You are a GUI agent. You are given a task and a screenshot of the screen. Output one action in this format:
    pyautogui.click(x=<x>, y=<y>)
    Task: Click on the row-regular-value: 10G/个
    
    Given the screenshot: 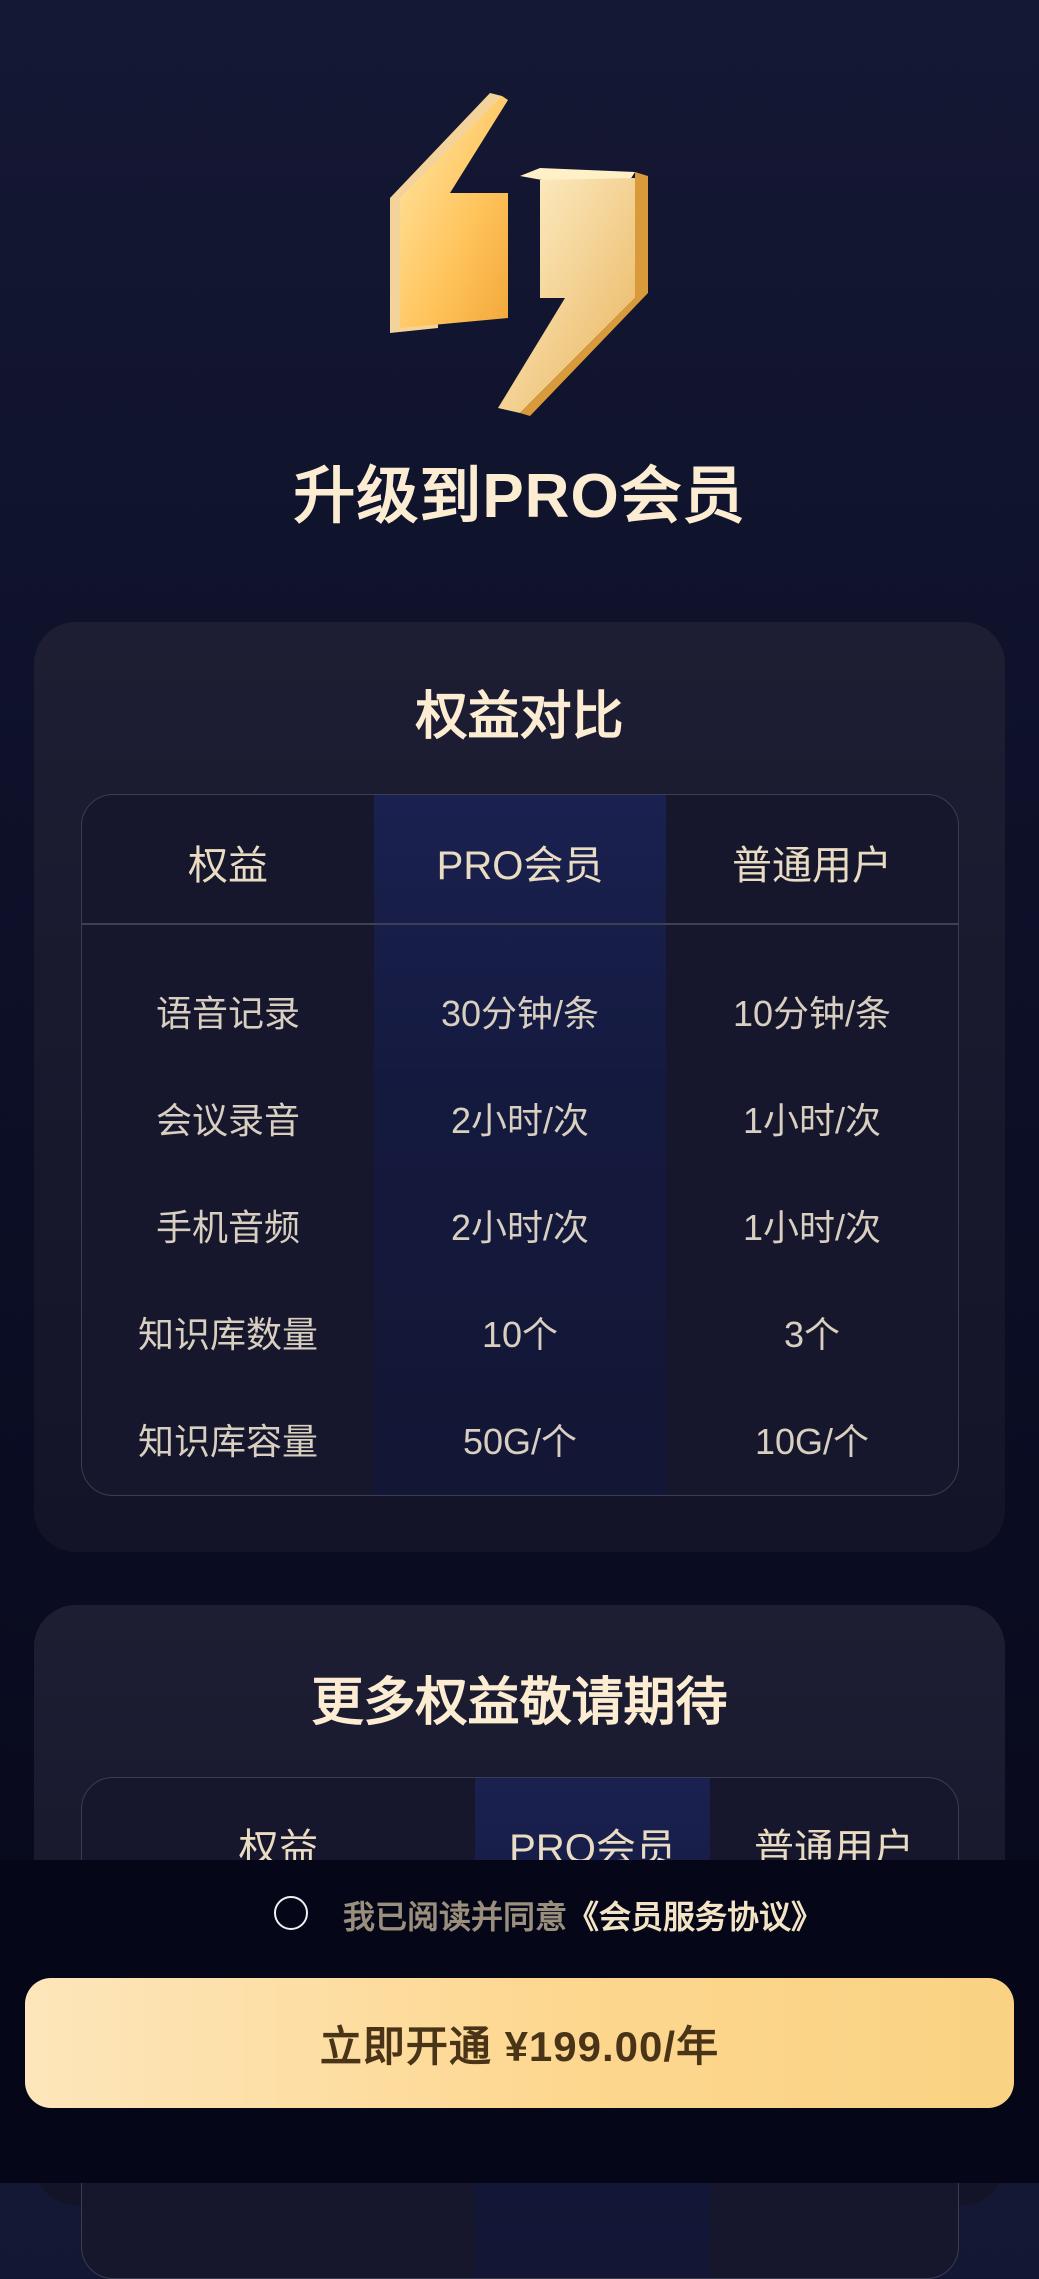 What is the action you would take?
    pyautogui.click(x=812, y=1441)
    